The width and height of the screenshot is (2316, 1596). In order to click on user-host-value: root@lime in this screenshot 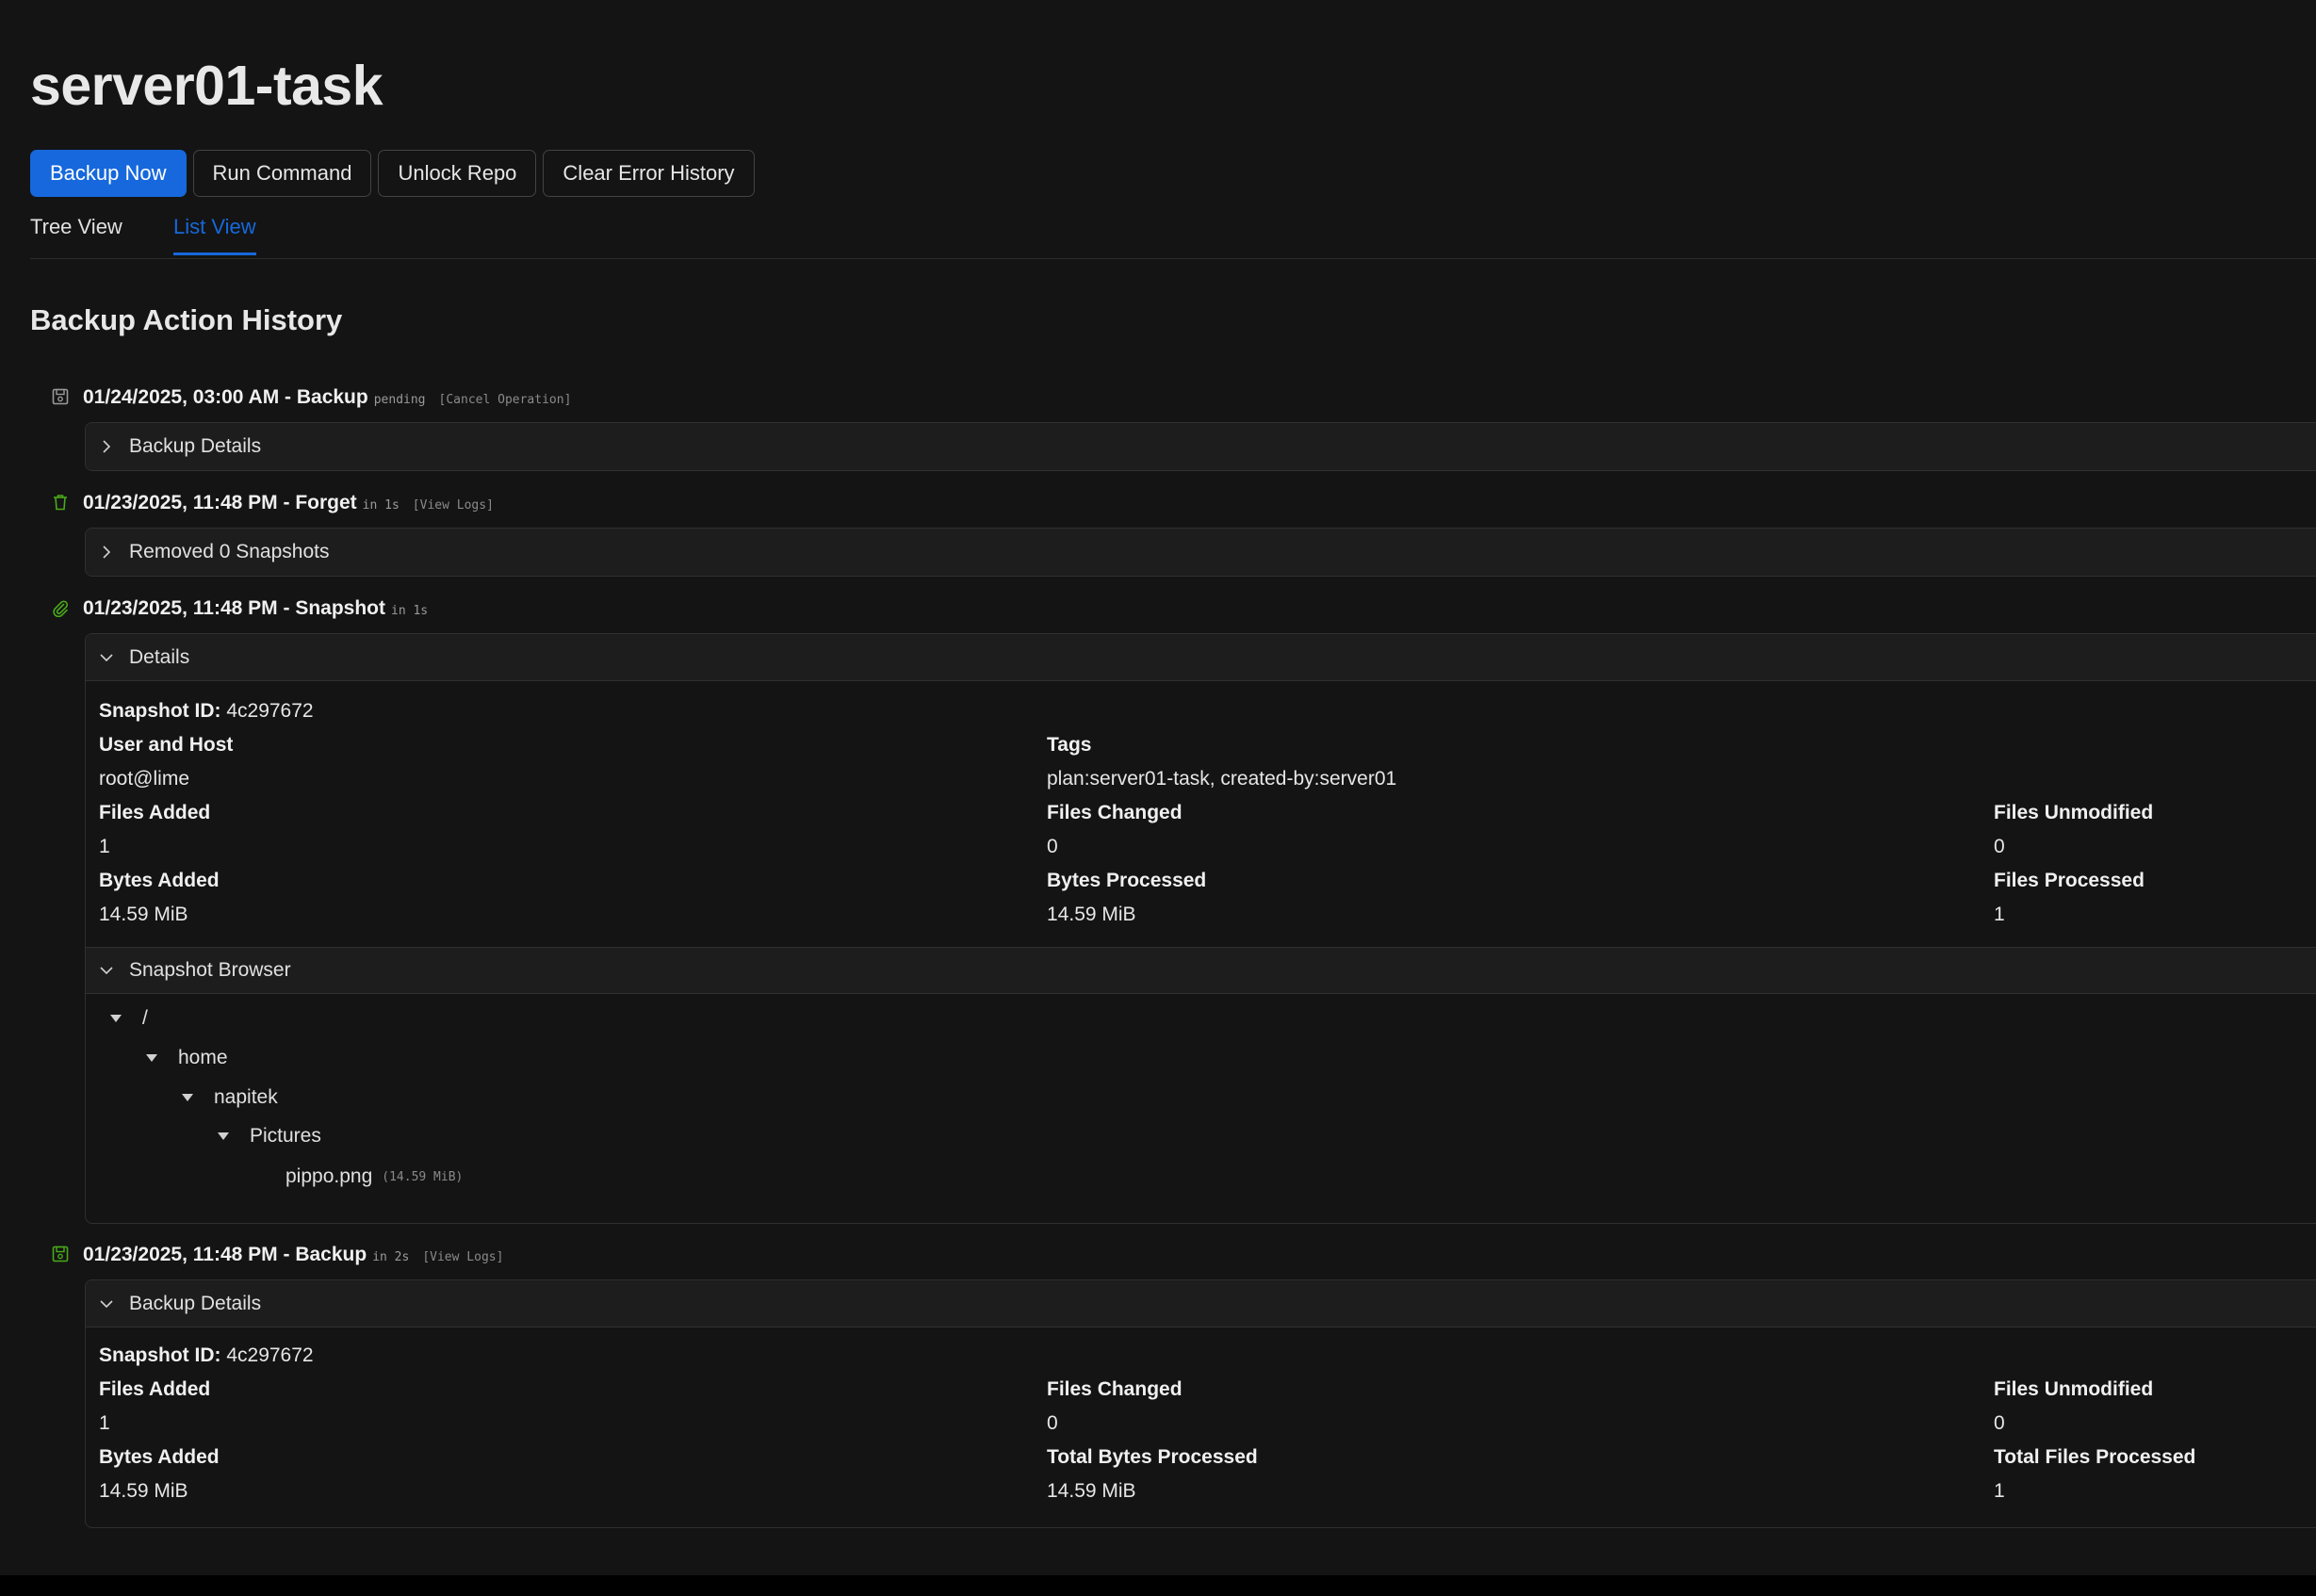, I will do `click(144, 779)`.